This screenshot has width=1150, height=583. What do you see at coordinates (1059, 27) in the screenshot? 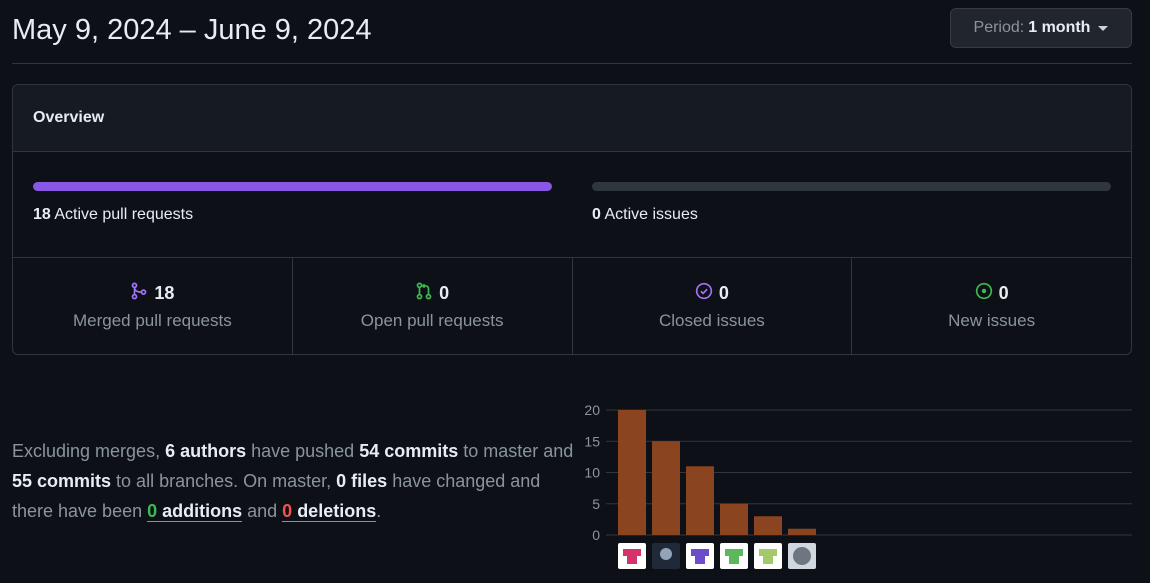
I see `period-value: 1 month` at bounding box center [1059, 27].